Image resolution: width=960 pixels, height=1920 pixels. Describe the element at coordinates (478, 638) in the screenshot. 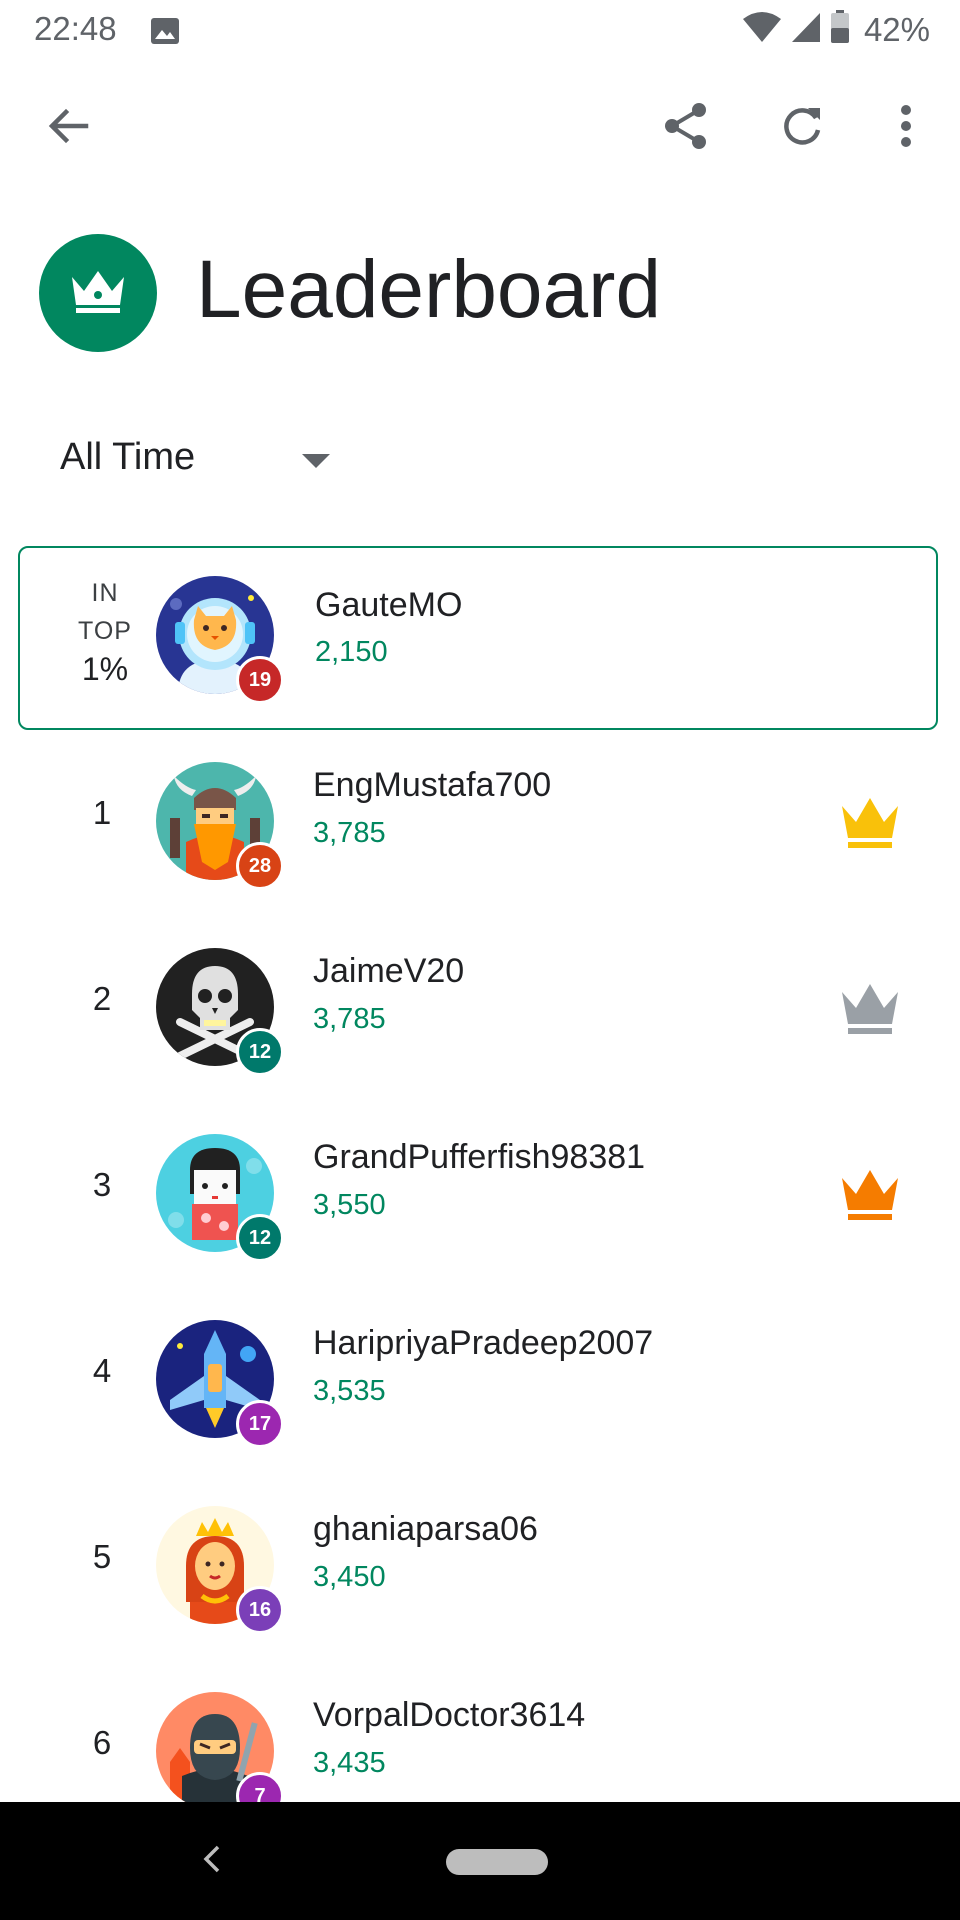

I see `current-user-rank-card: IN TOP 1% 19 GauteMO 2,150` at that location.